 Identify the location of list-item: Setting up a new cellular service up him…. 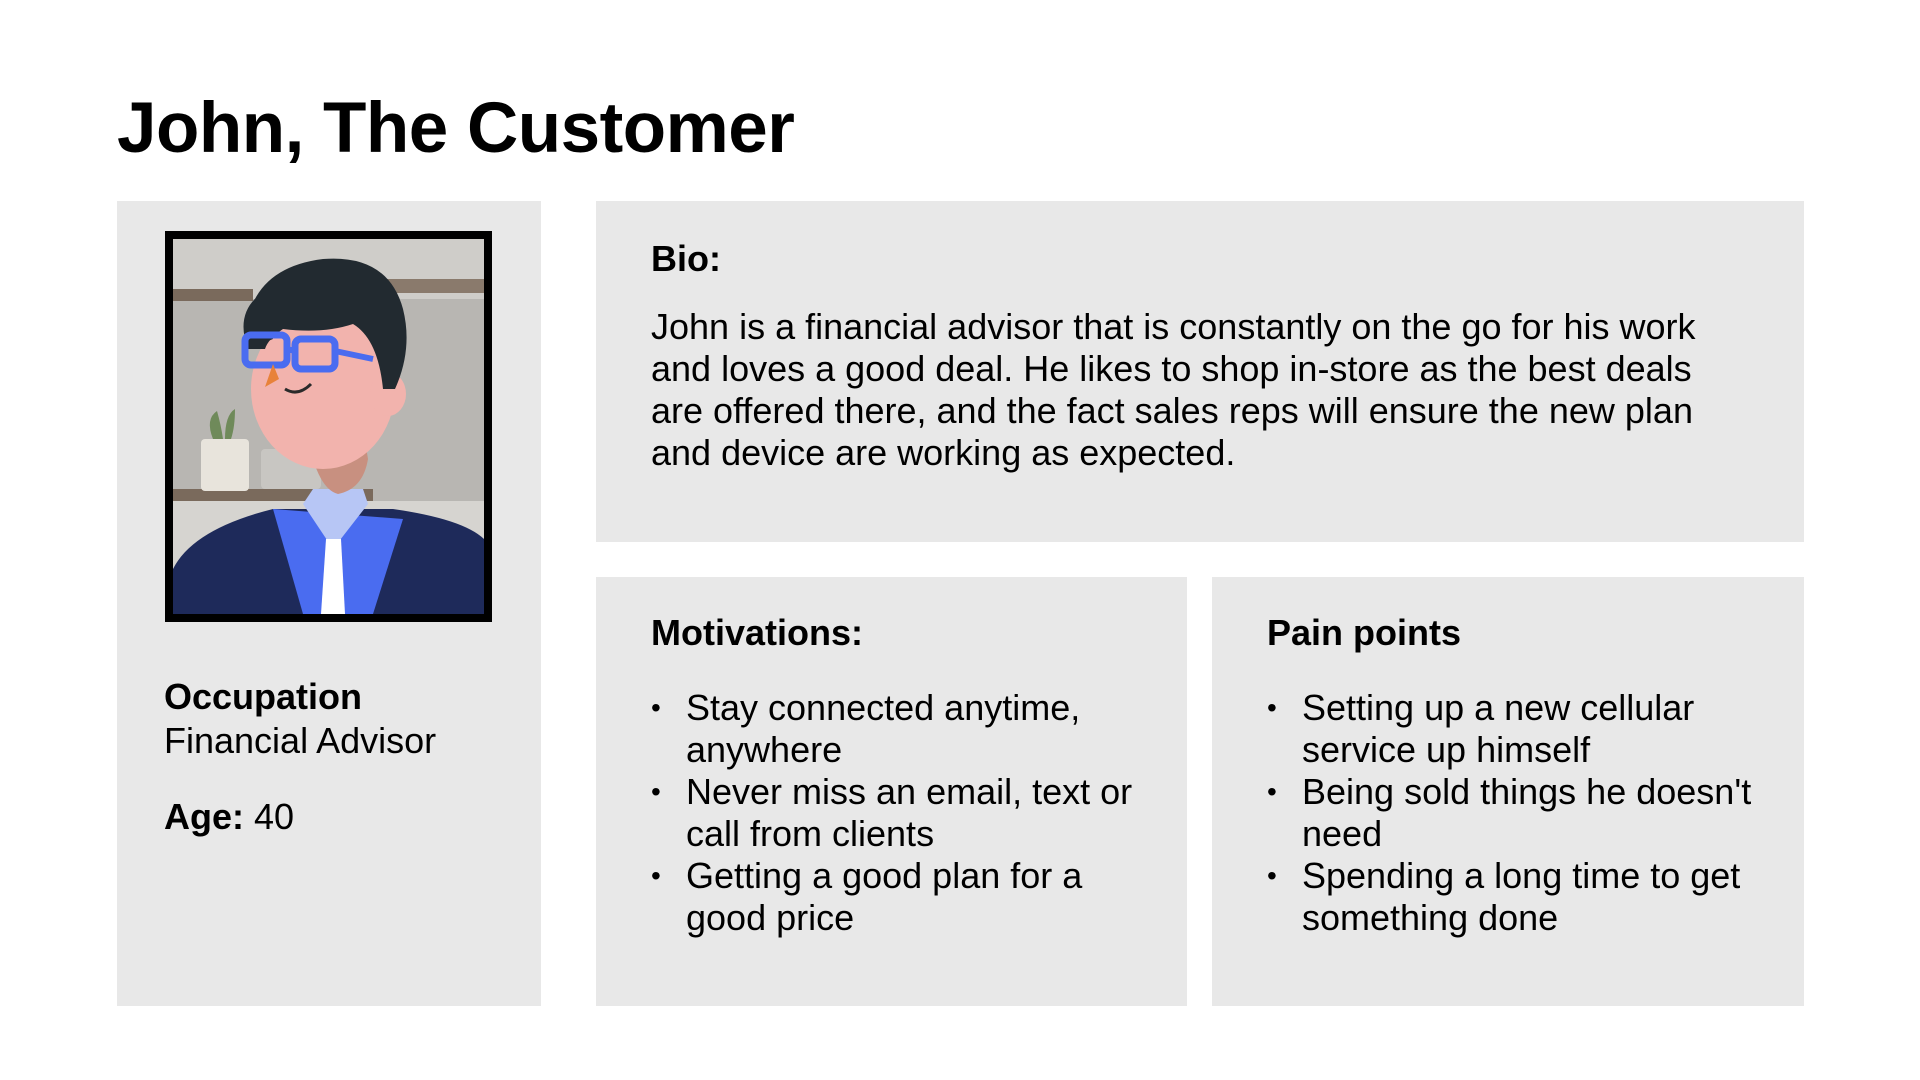
(1522, 729).